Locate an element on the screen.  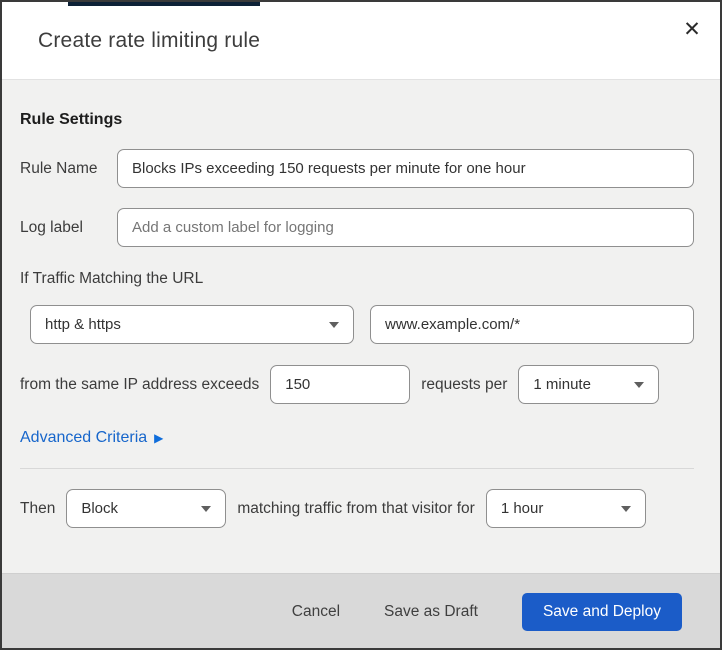
url-match-row: http & https is located at coordinates (362, 324).